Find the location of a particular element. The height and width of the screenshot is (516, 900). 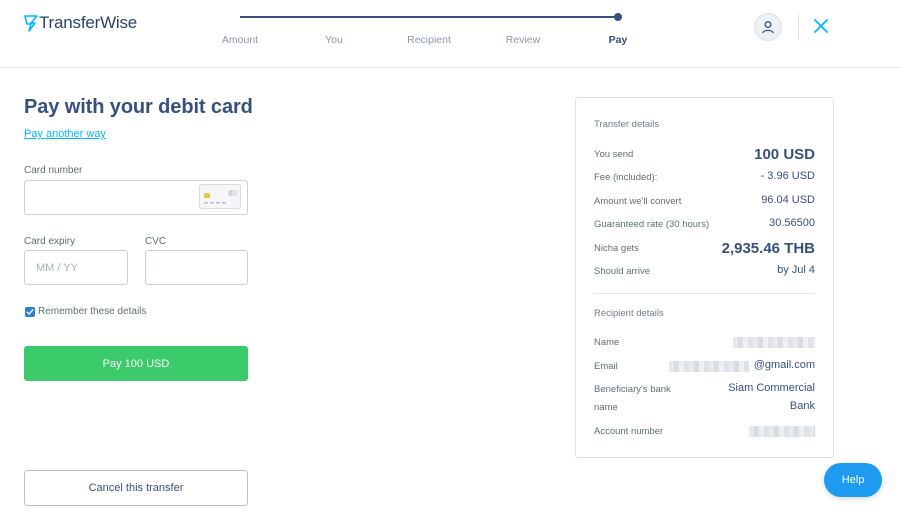

pay-another-way-link: Pay another way is located at coordinates (65, 134).